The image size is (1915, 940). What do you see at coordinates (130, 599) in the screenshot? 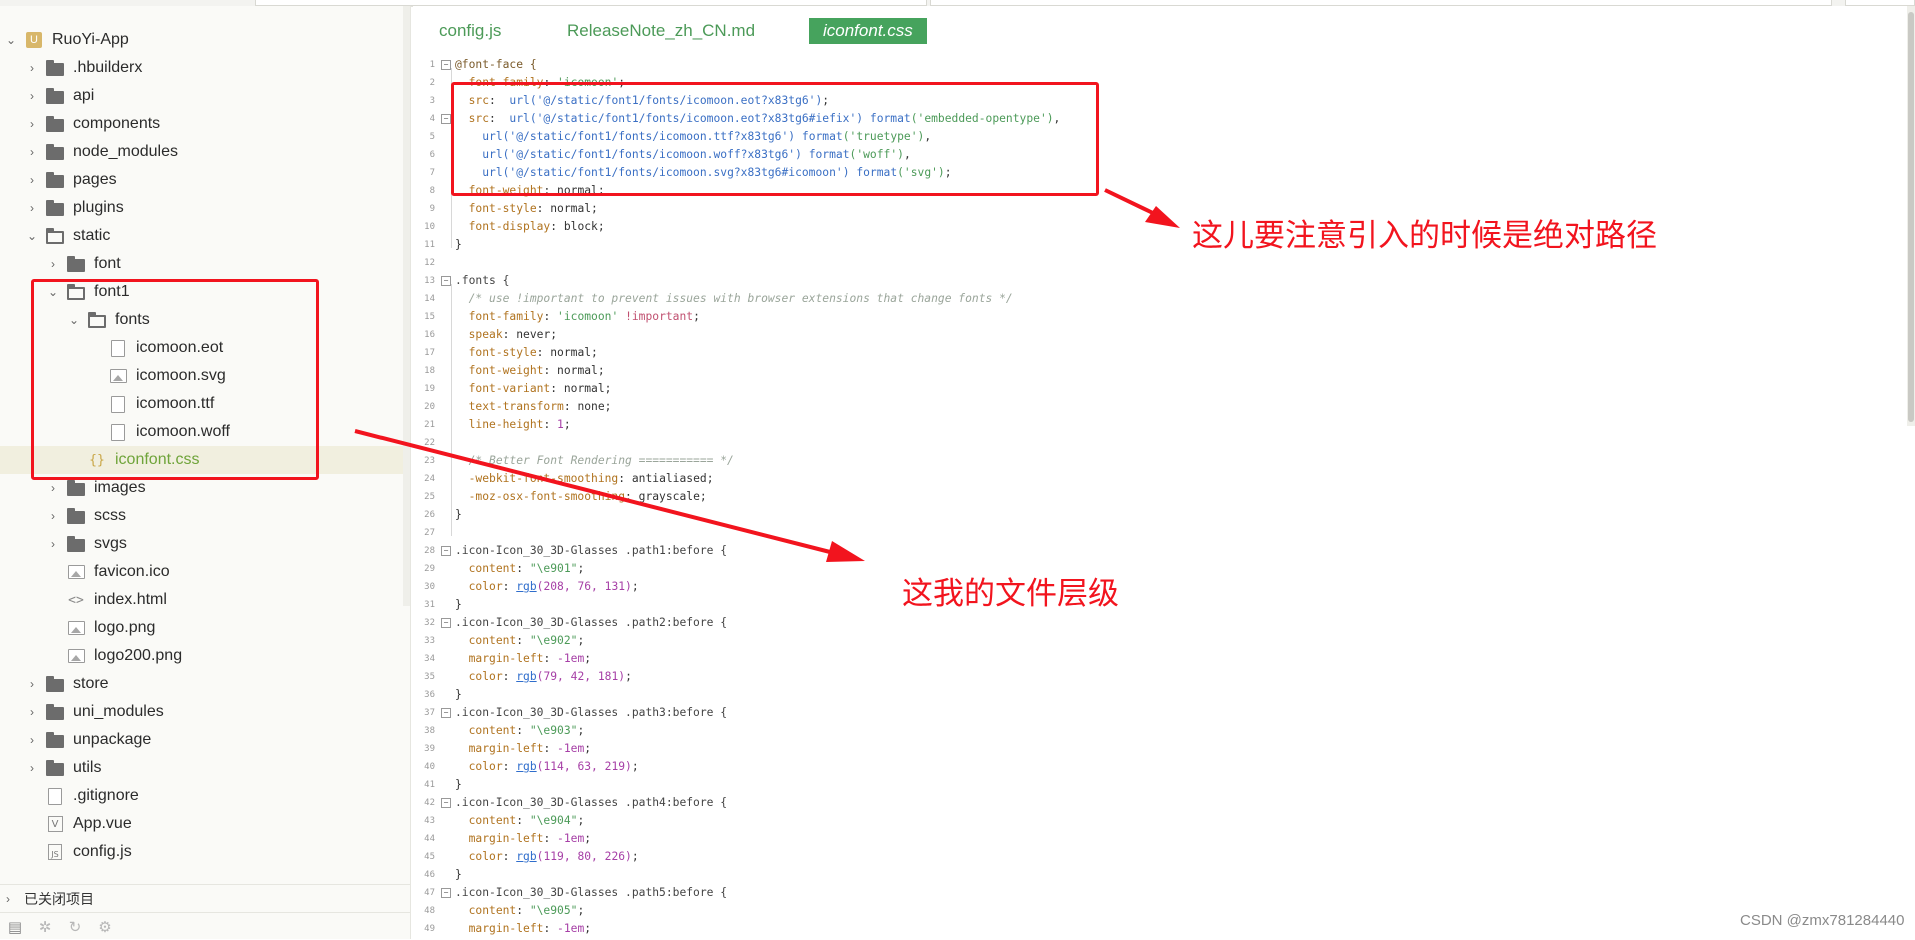
I see `tree-item-label: index.html` at bounding box center [130, 599].